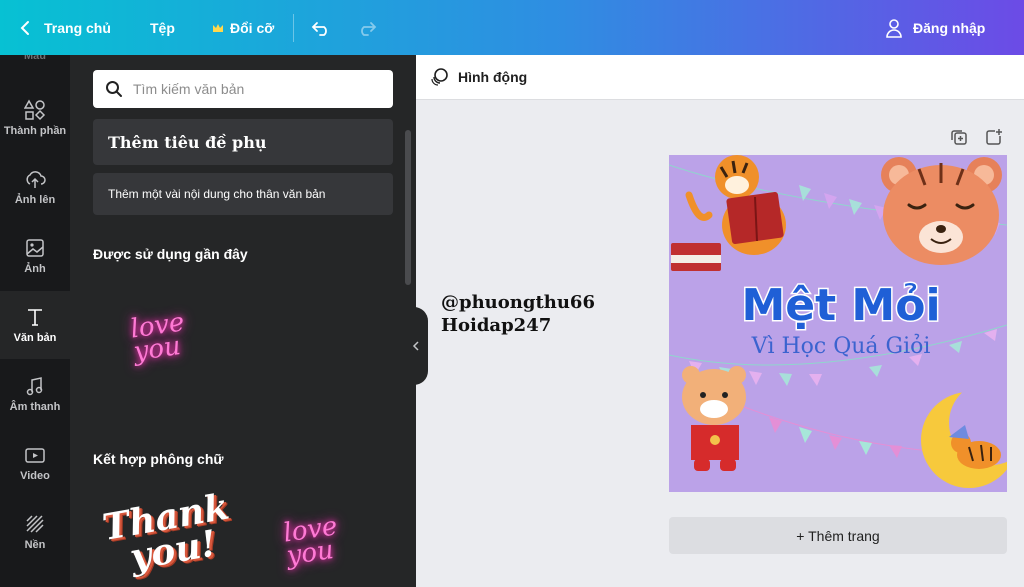 This screenshot has width=1024, height=587. What do you see at coordinates (35, 407) in the screenshot?
I see `rail-label-audio: Âm thanh` at bounding box center [35, 407].